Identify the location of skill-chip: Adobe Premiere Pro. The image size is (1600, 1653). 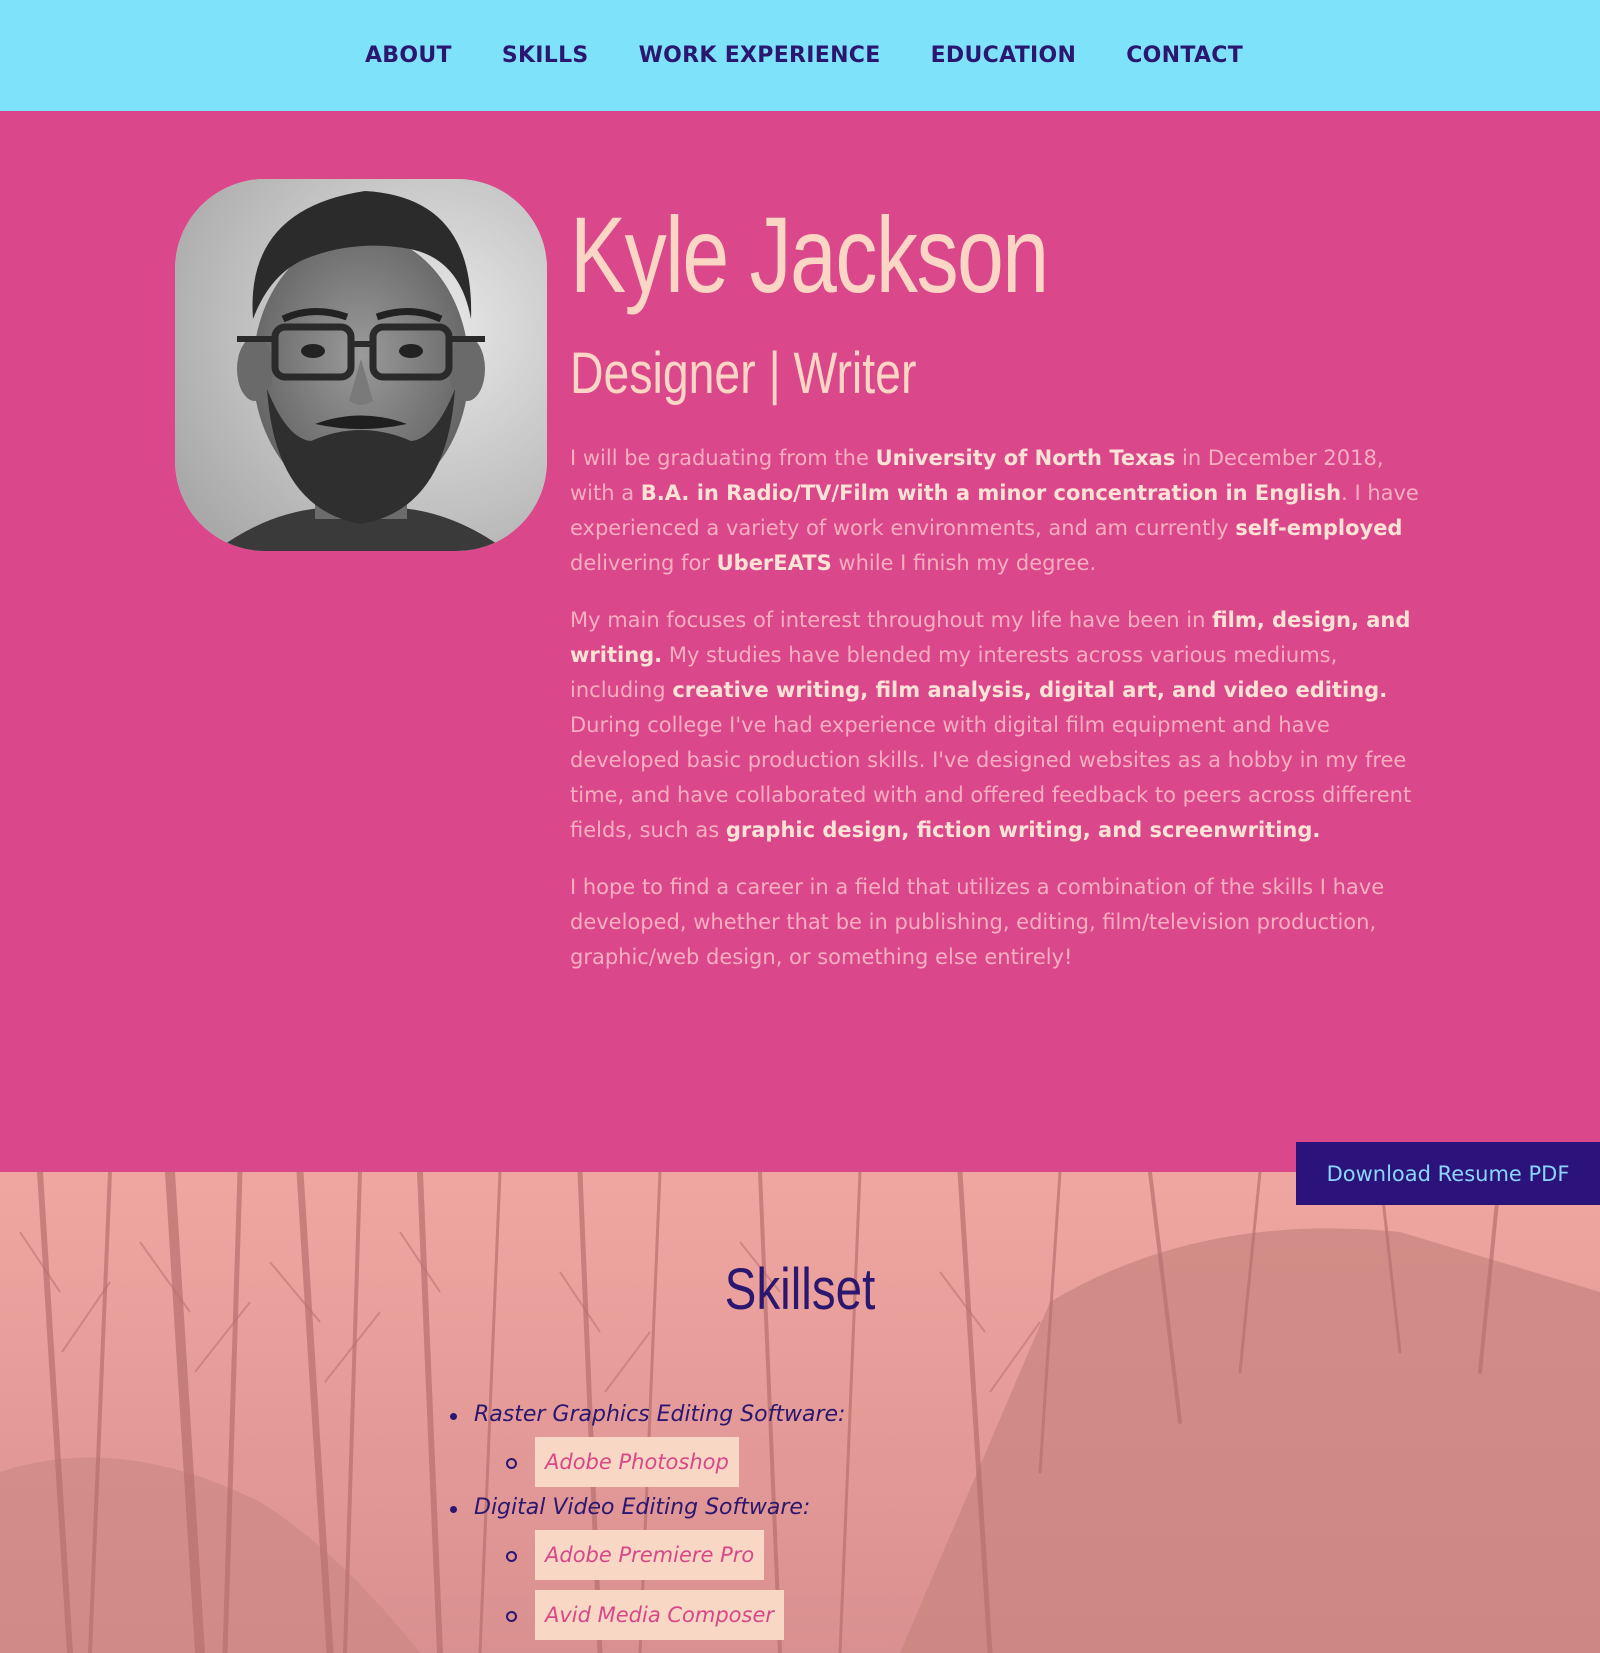
(650, 1555).